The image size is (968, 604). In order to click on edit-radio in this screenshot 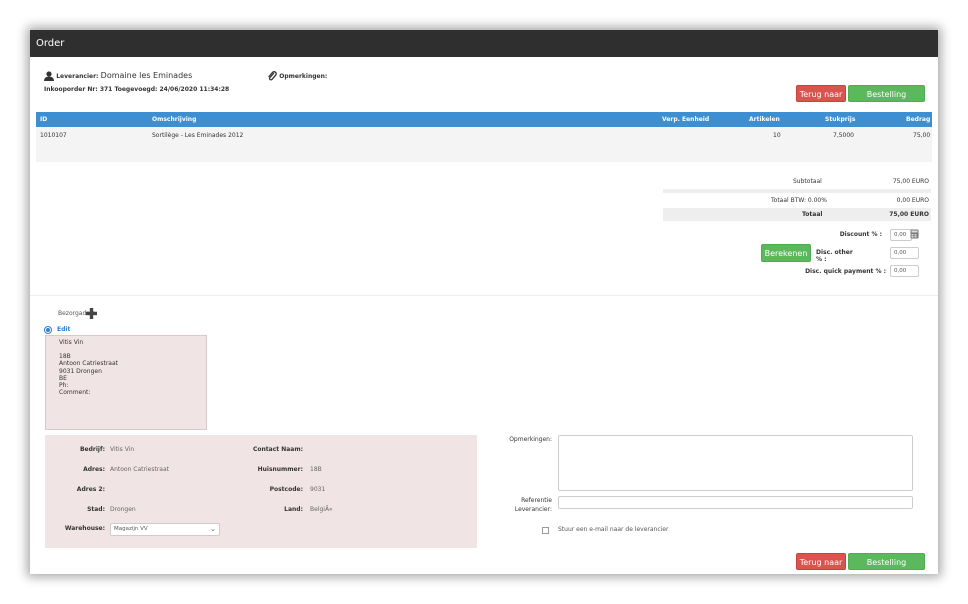, I will do `click(48, 330)`.